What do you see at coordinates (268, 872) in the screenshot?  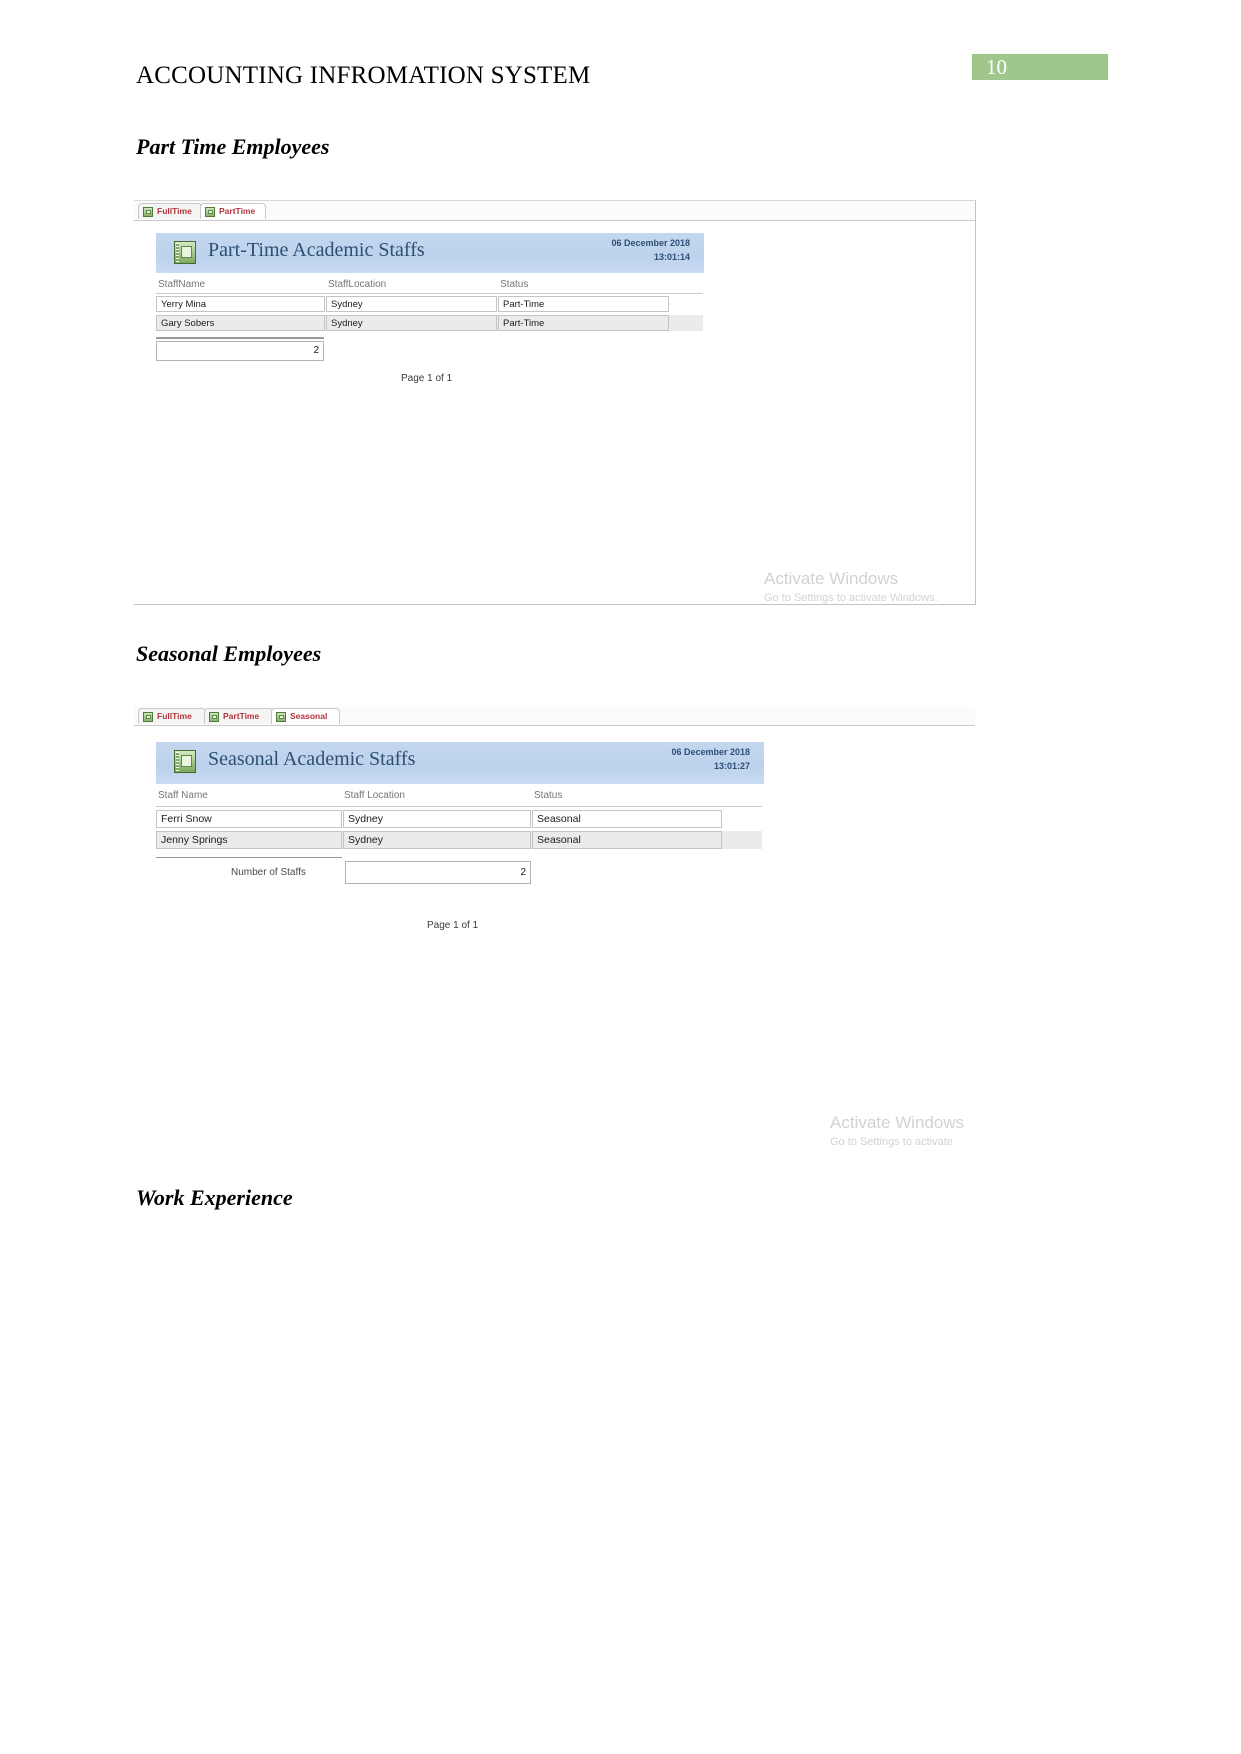 I see `count-label: Number of Staffs` at bounding box center [268, 872].